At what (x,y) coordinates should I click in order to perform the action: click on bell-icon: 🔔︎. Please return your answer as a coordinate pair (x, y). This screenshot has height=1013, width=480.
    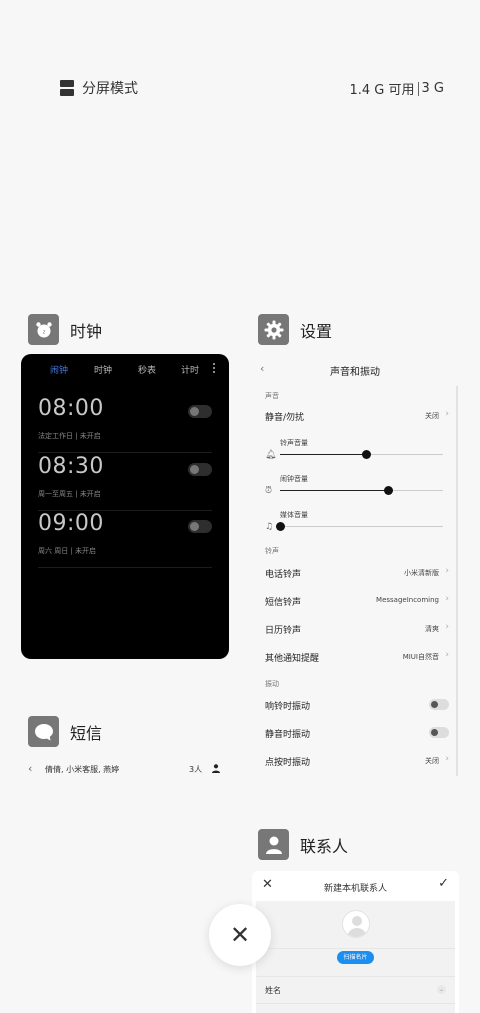
    Looking at the image, I should click on (271, 455).